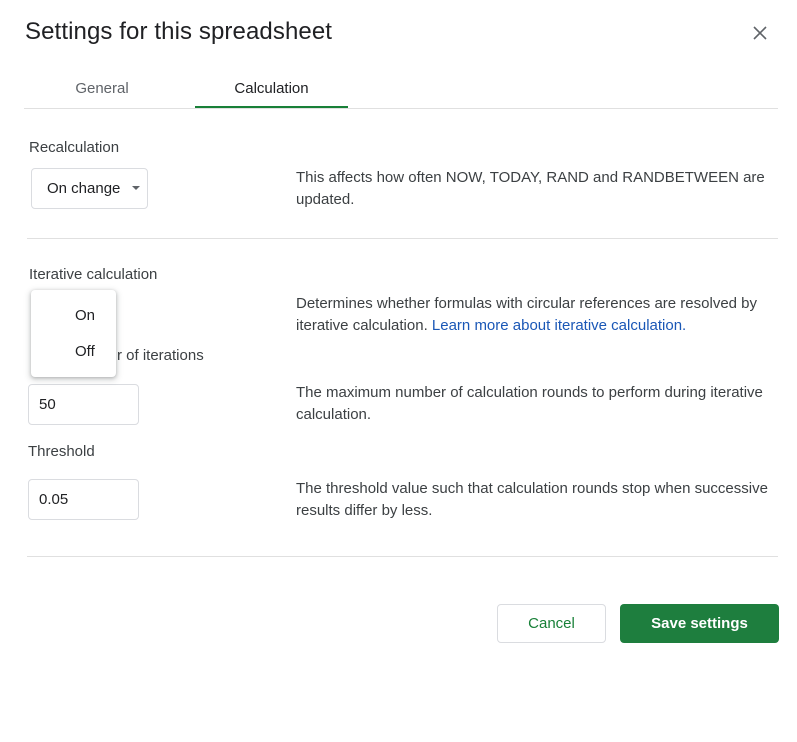 The height and width of the screenshot is (742, 797). What do you see at coordinates (83, 499) in the screenshot?
I see `threshold-input` at bounding box center [83, 499].